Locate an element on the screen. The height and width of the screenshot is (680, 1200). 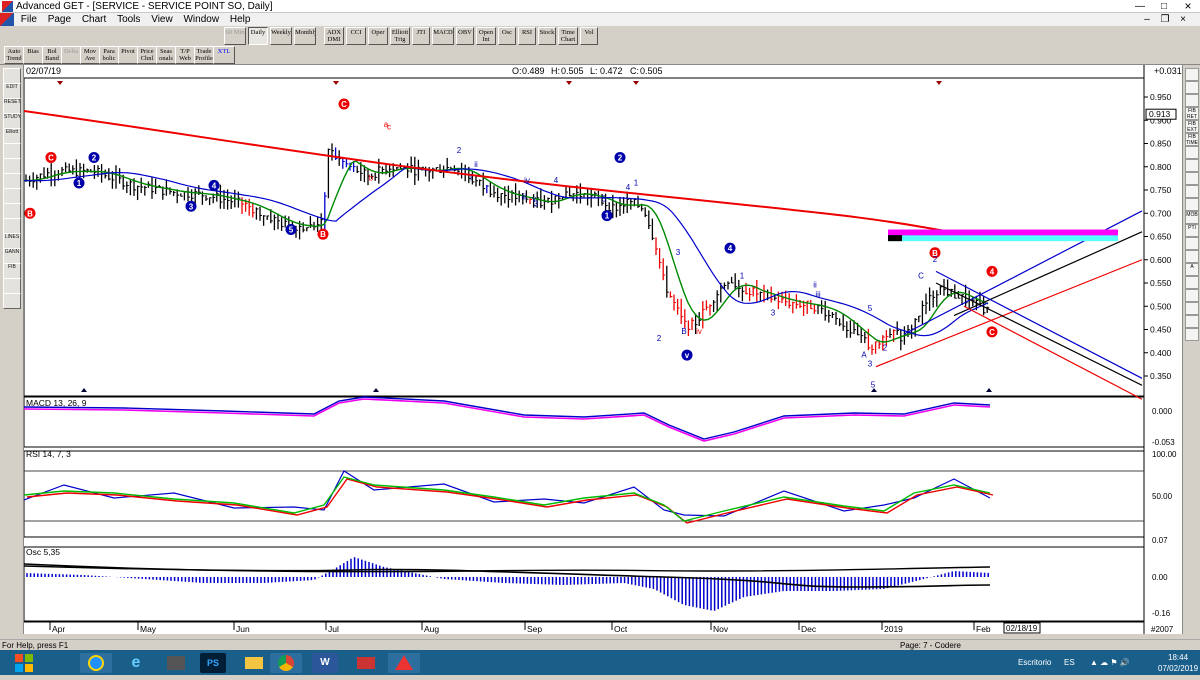
taskbar-app2-icon is located at coordinates (366, 663).